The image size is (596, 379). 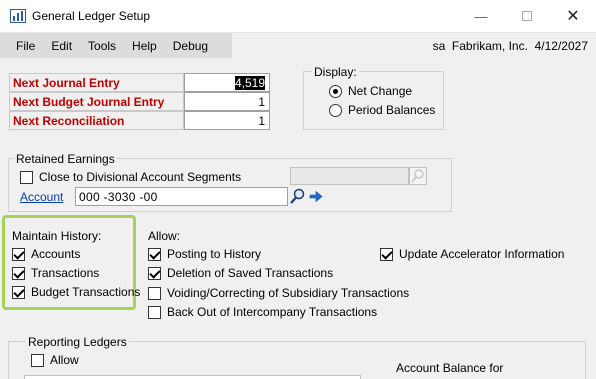 I want to click on maximize-button, so click(x=527, y=16).